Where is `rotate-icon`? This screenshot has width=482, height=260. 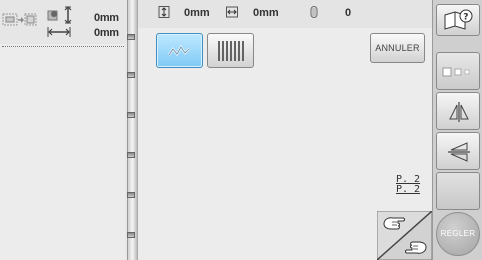
rotate-icon is located at coordinates (459, 152).